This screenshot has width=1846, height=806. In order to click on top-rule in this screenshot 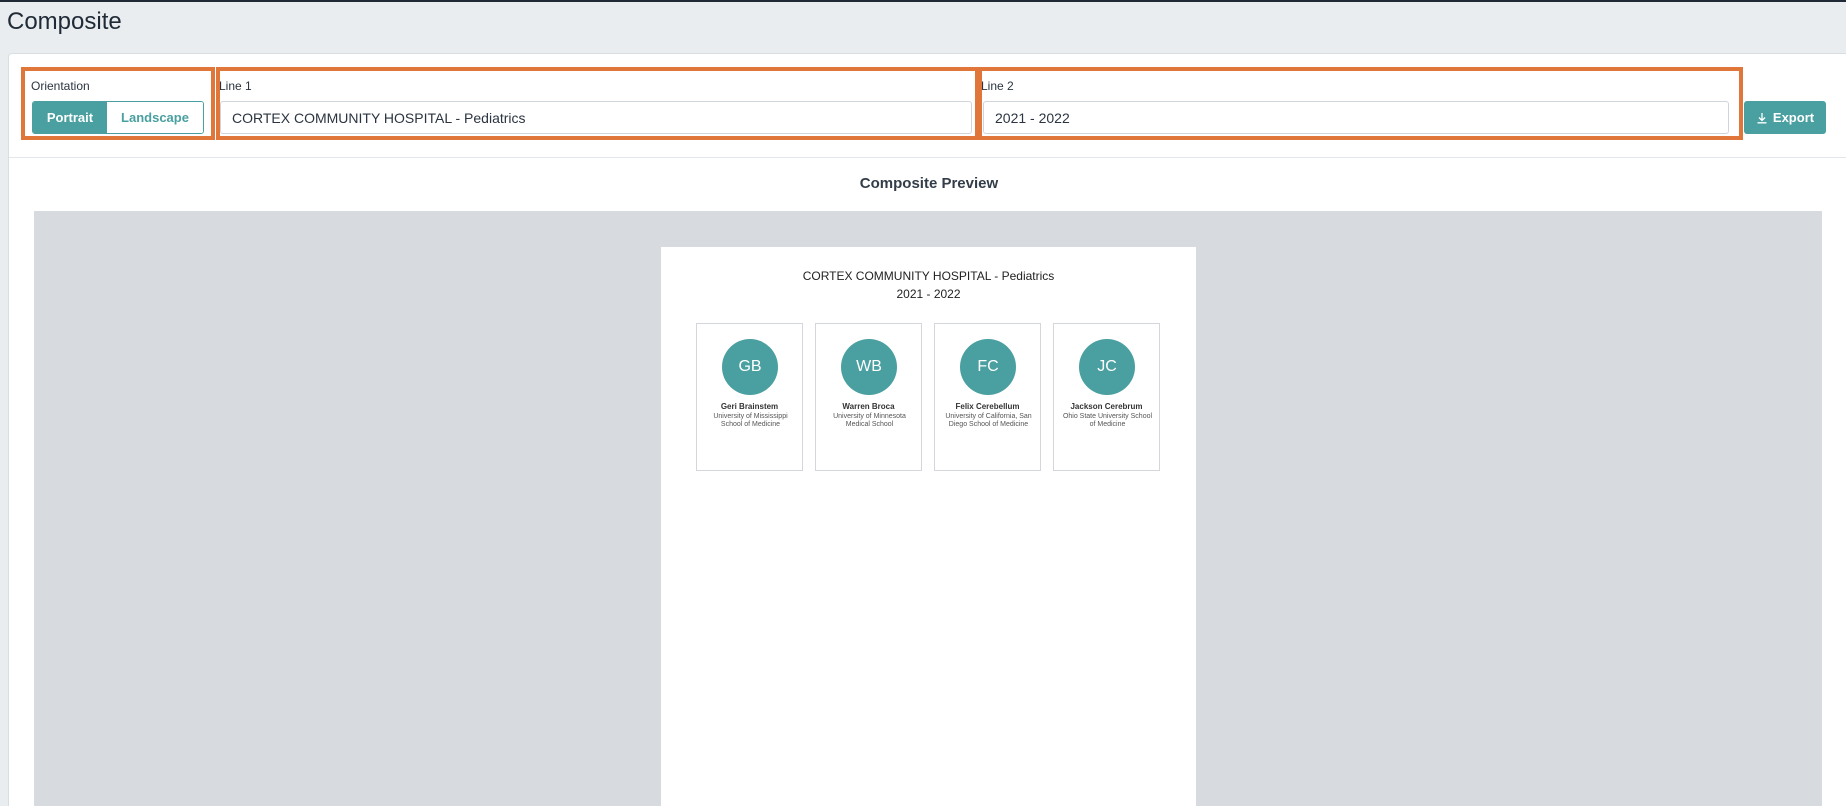, I will do `click(923, 1)`.